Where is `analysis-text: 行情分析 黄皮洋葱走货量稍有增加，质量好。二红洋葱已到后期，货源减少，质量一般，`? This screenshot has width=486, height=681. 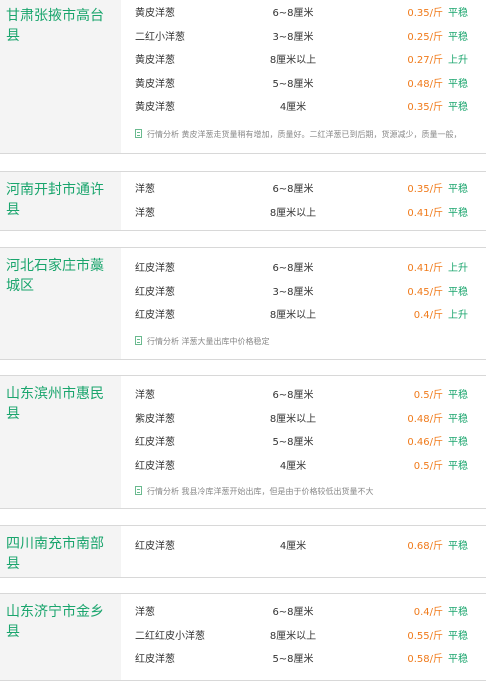 analysis-text: 行情分析 黄皮洋葱走货量稍有增加，质量好。二红洋葱已到后期，货源减少，质量一般， is located at coordinates (304, 134).